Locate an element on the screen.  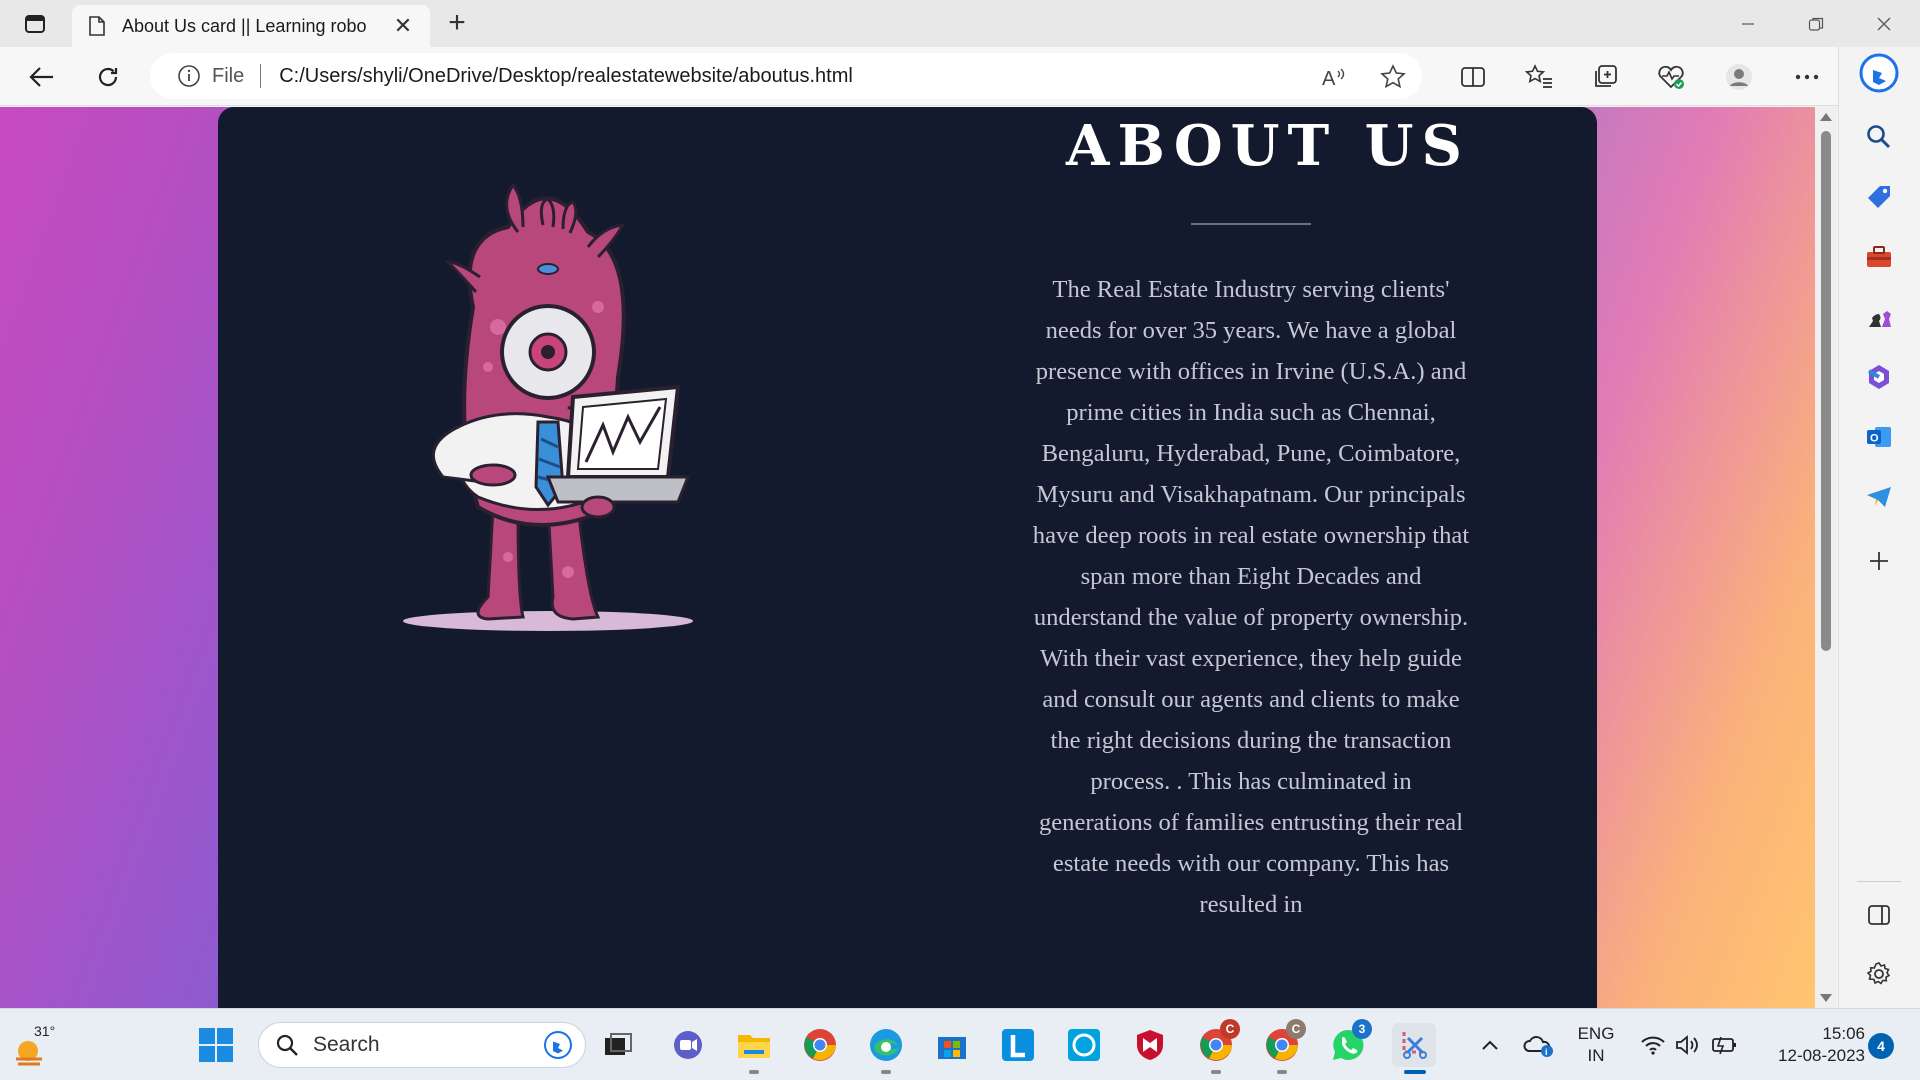
start-button is located at coordinates (218, 1047).